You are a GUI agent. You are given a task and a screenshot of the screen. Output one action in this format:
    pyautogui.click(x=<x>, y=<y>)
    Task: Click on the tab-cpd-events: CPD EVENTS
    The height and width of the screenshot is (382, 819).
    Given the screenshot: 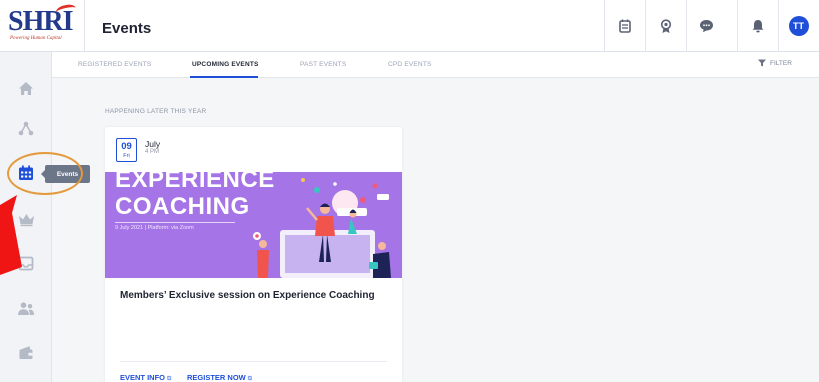 What is the action you would take?
    pyautogui.click(x=410, y=64)
    